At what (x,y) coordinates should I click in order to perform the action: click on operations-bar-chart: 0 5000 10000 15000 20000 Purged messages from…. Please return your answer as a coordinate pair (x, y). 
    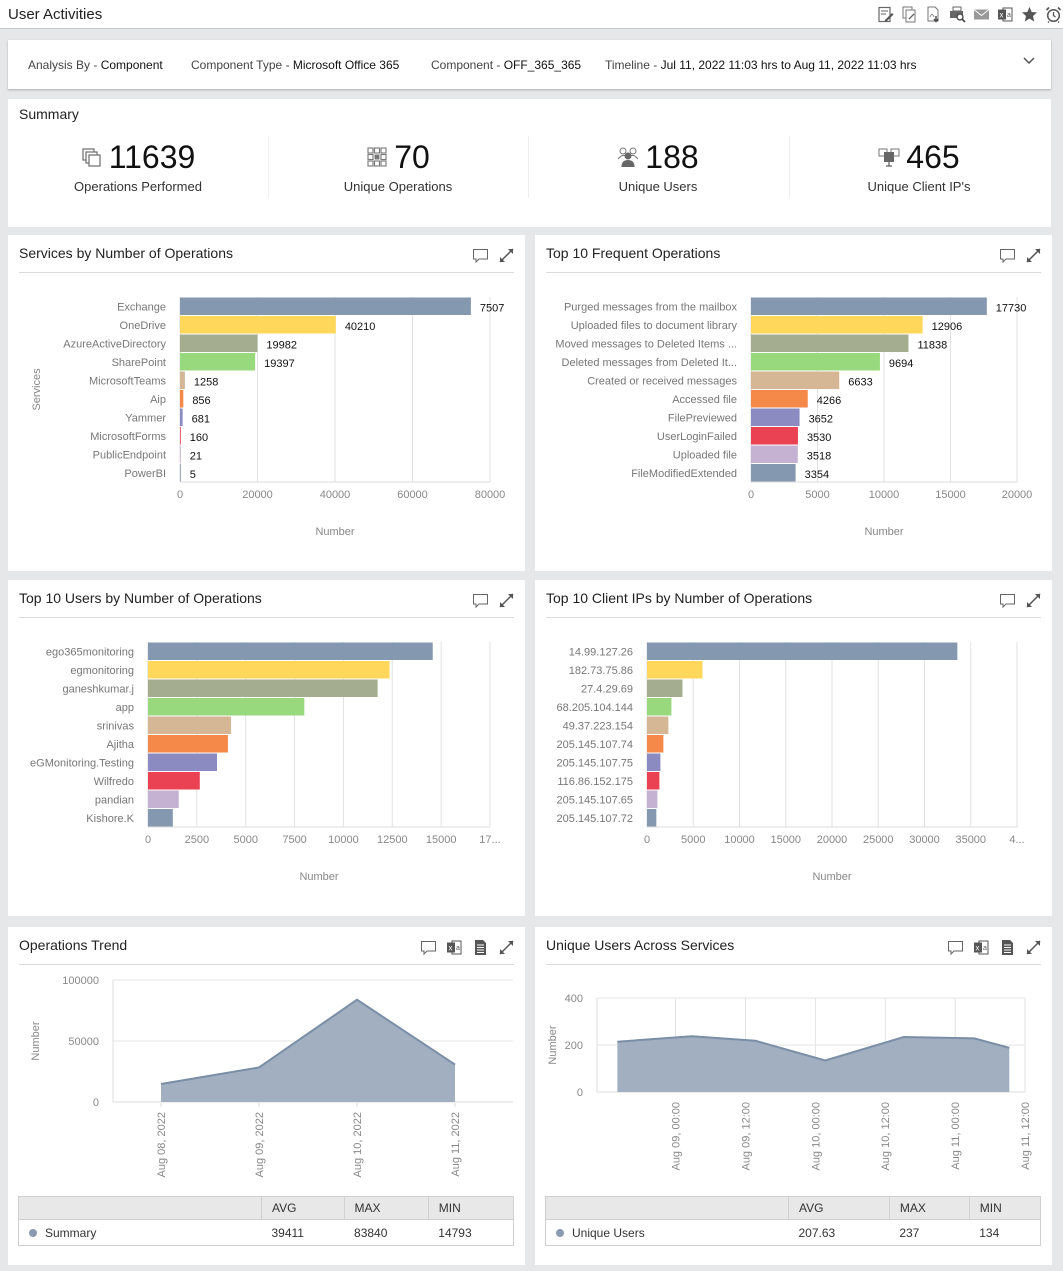
    Looking at the image, I should click on (794, 417).